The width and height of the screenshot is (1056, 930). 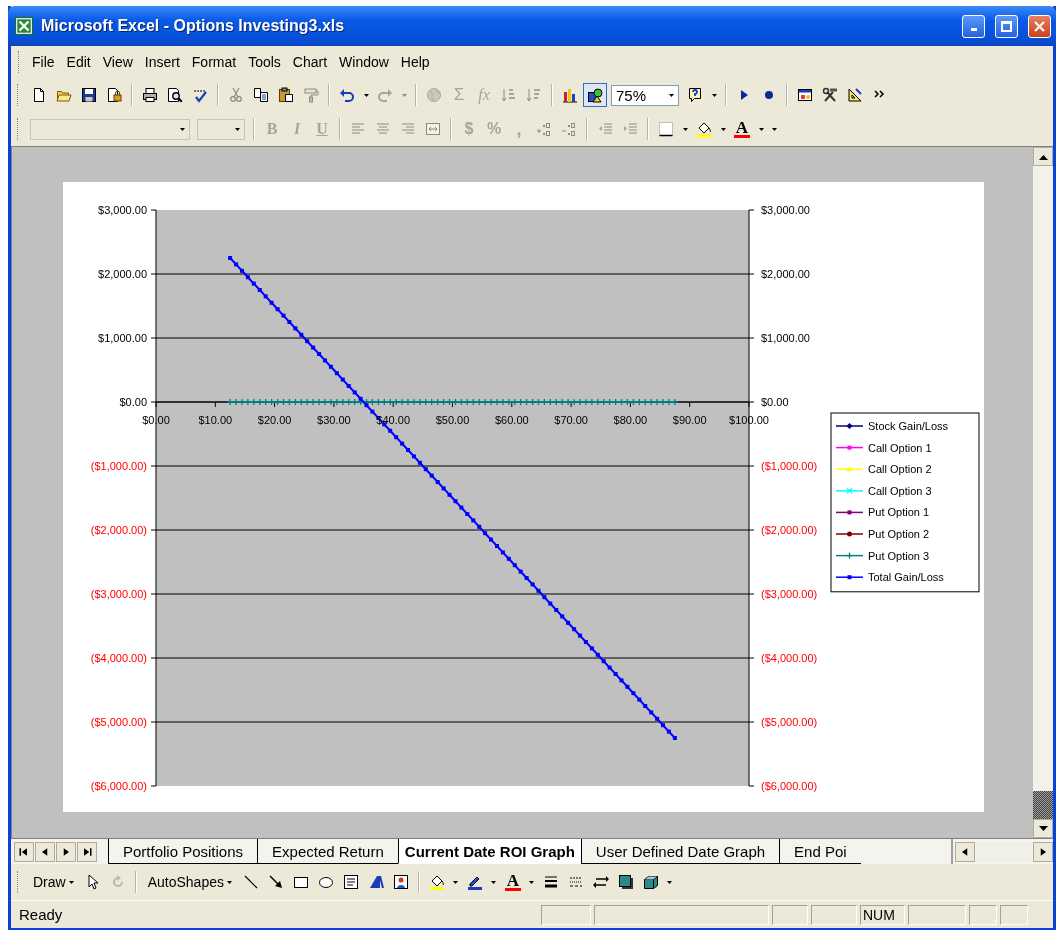 What do you see at coordinates (117, 62) in the screenshot?
I see `menu-item: View` at bounding box center [117, 62].